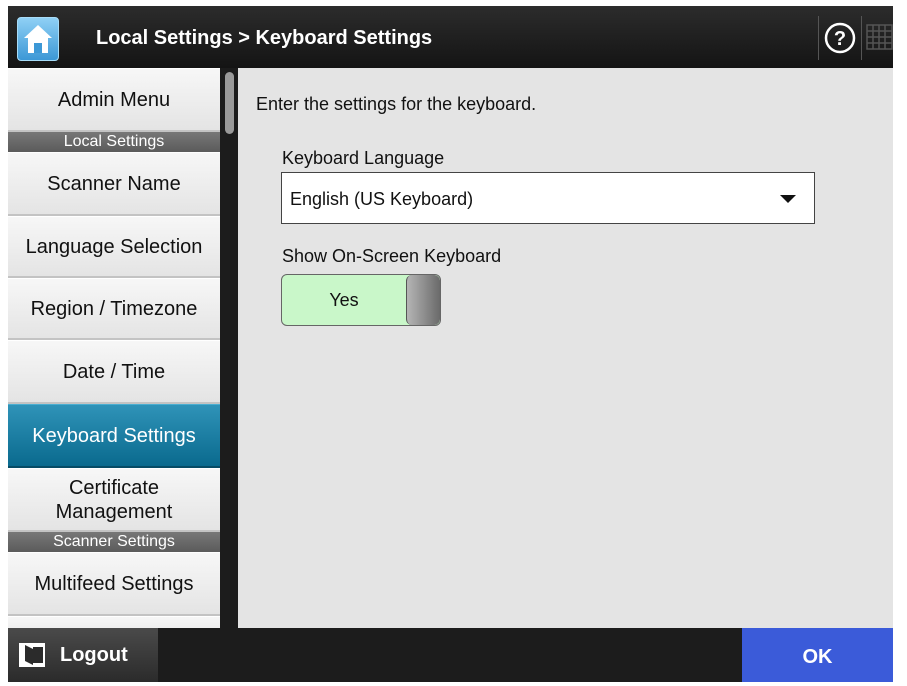 This screenshot has height=686, width=907. I want to click on sidebar-item-label: Admin Menu, so click(114, 99).